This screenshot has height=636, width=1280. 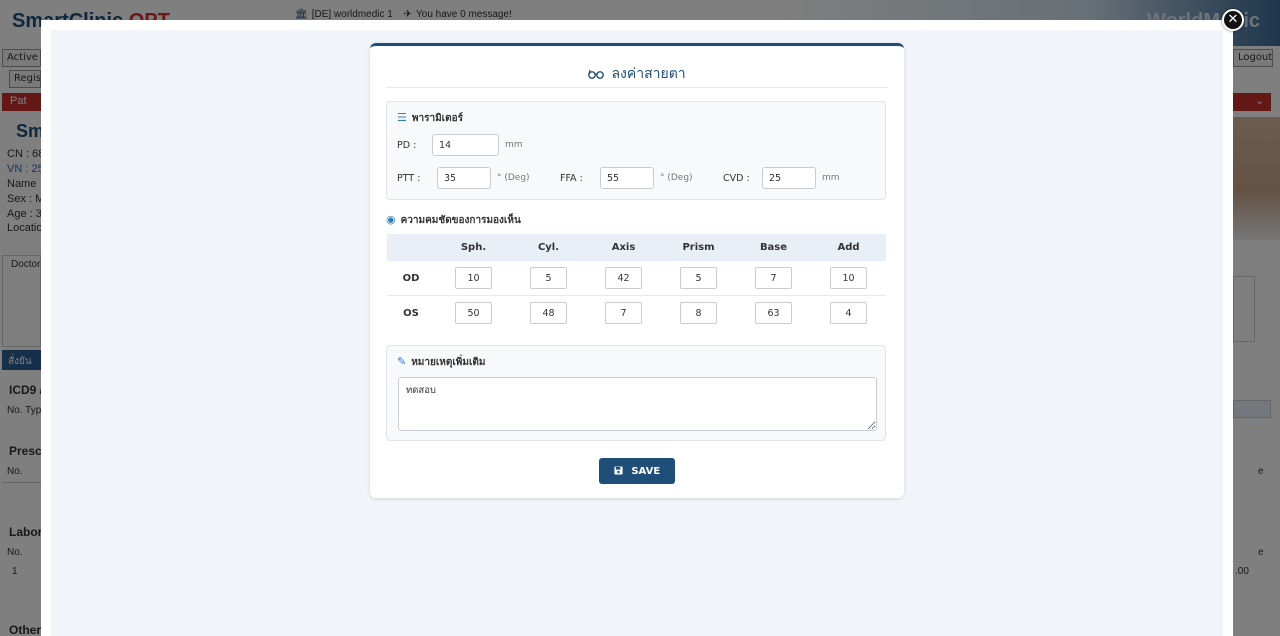 What do you see at coordinates (473, 278) in the screenshot?
I see `od-sph-input` at bounding box center [473, 278].